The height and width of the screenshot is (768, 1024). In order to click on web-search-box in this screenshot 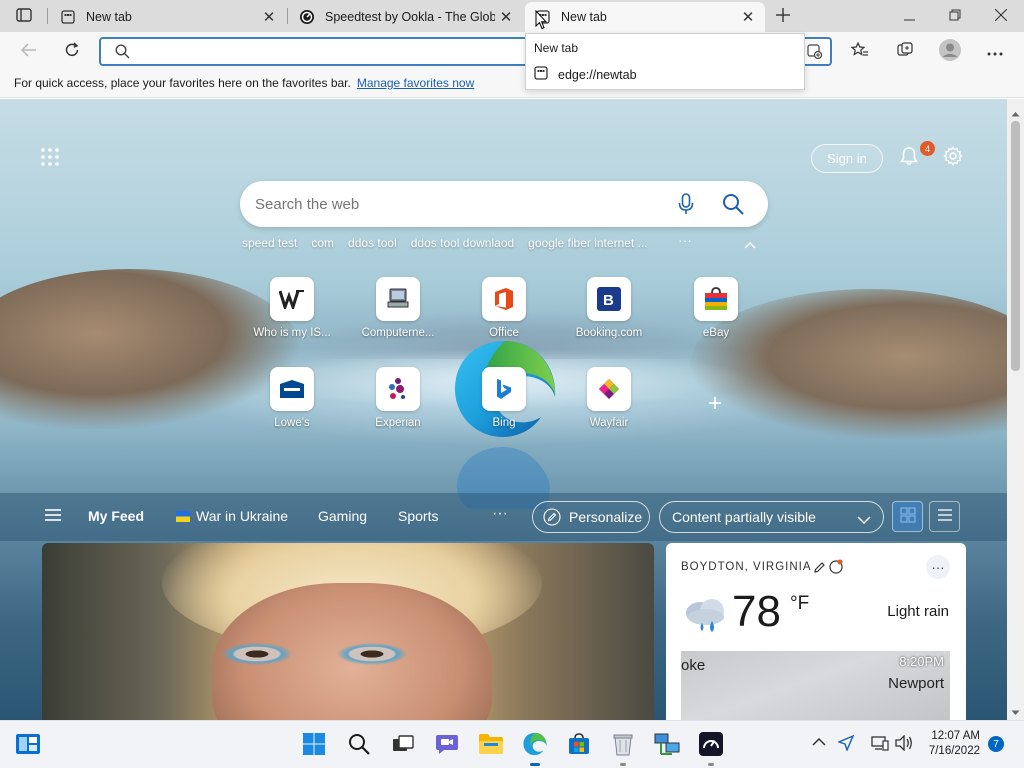, I will do `click(504, 204)`.